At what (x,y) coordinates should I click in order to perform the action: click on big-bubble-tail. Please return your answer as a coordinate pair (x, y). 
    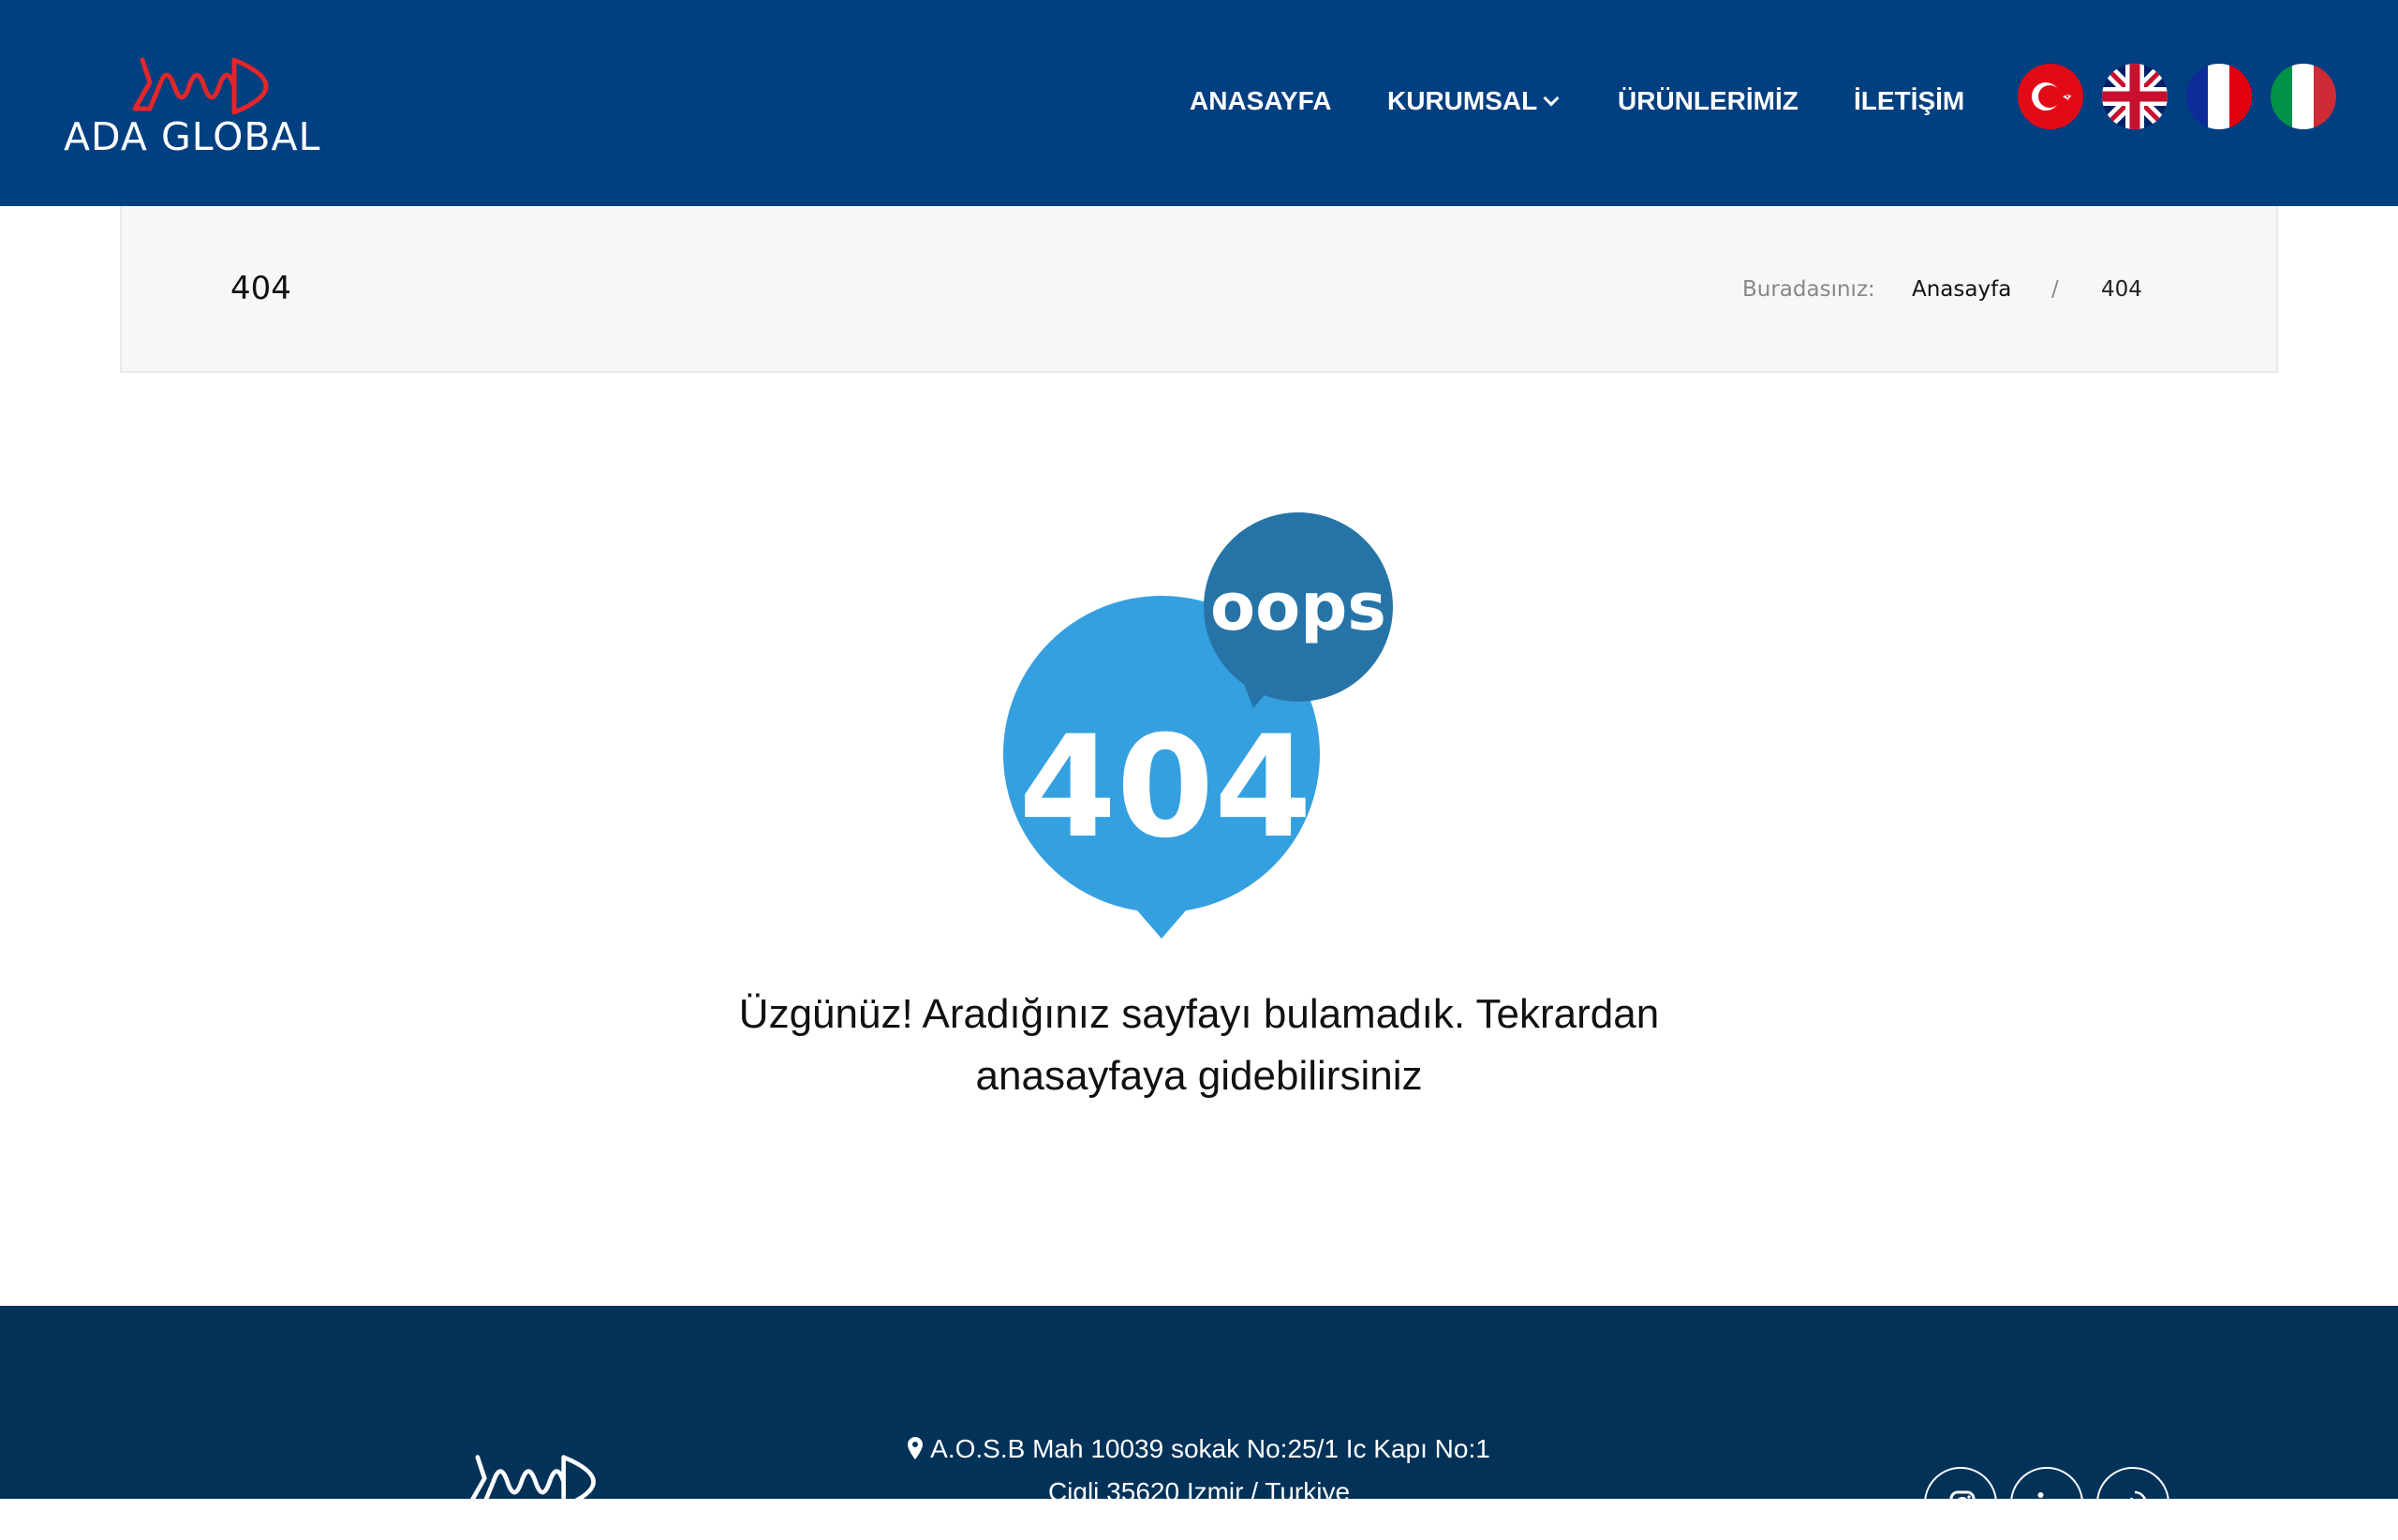
    Looking at the image, I should click on (1162, 921).